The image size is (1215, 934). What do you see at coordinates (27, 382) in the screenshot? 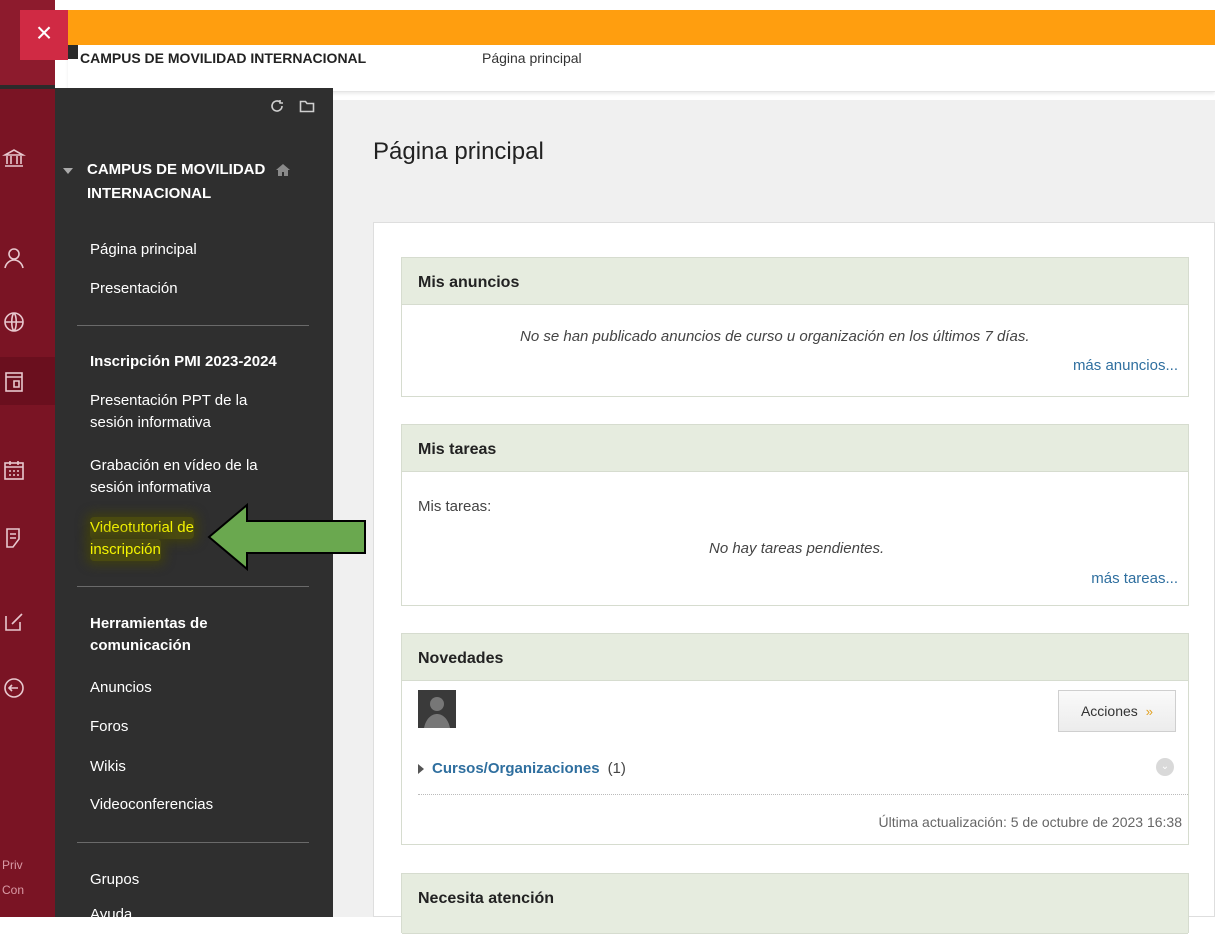
I see `courses-icon` at bounding box center [27, 382].